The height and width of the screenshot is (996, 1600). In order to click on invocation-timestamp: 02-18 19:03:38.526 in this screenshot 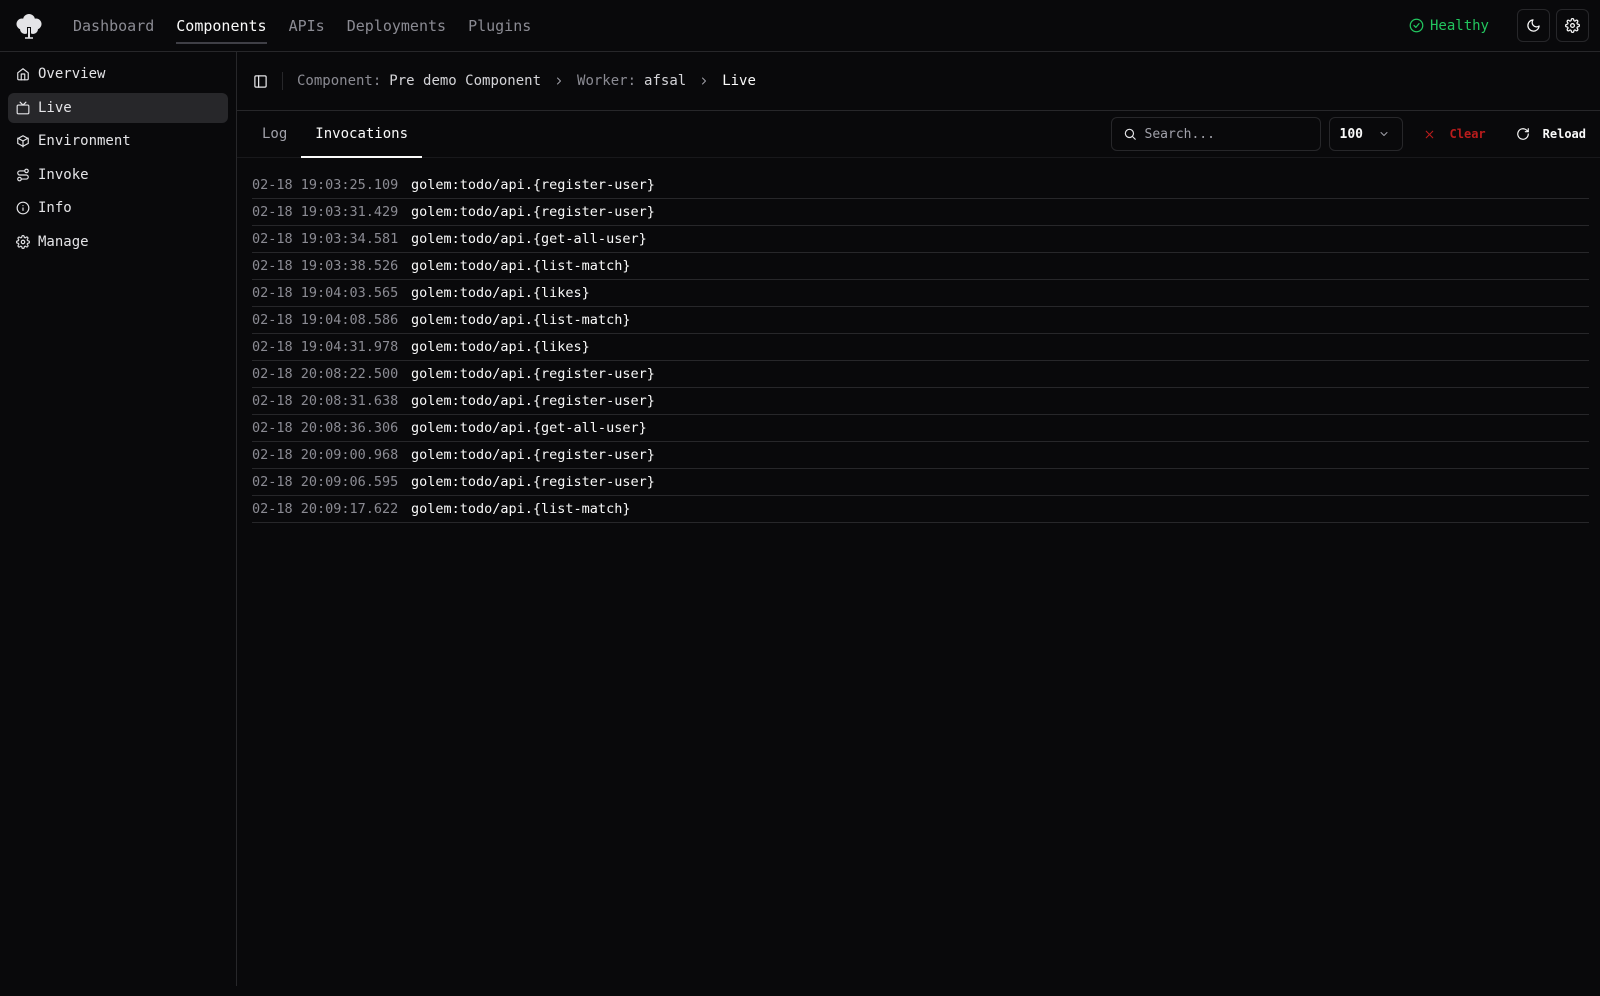, I will do `click(325, 266)`.